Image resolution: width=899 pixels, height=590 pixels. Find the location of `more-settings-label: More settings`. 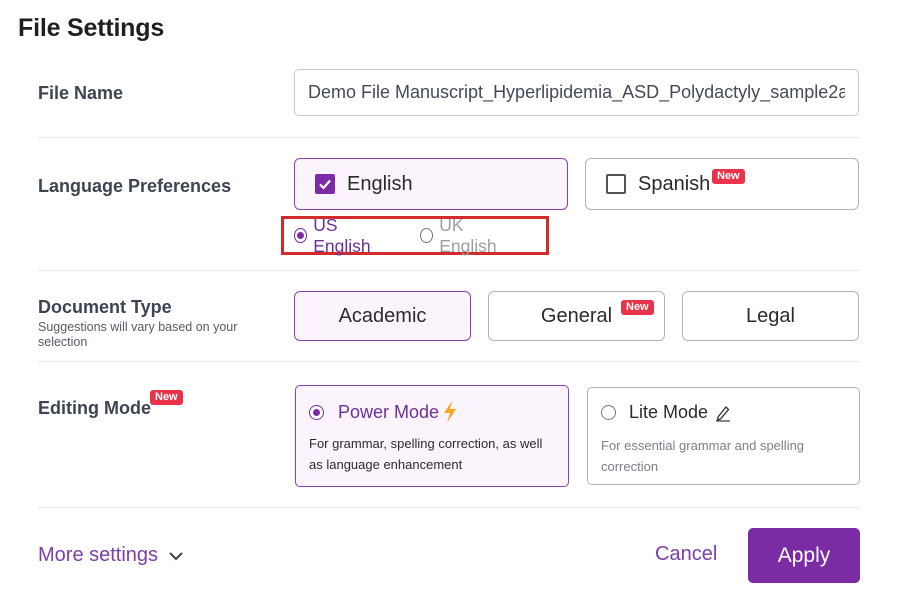

more-settings-label: More settings is located at coordinates (98, 555).